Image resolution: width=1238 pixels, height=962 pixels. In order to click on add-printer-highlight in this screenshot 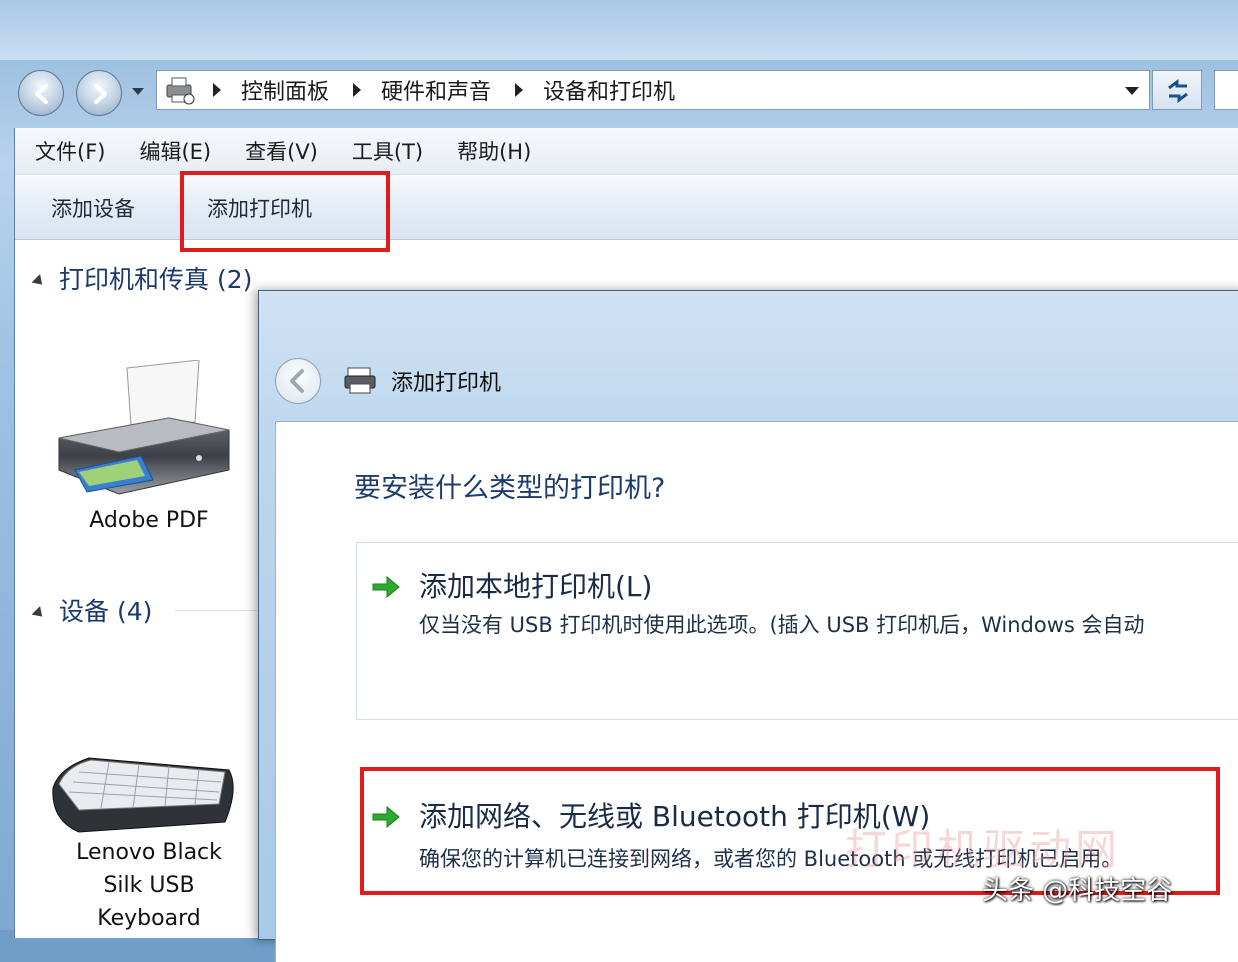, I will do `click(285, 211)`.